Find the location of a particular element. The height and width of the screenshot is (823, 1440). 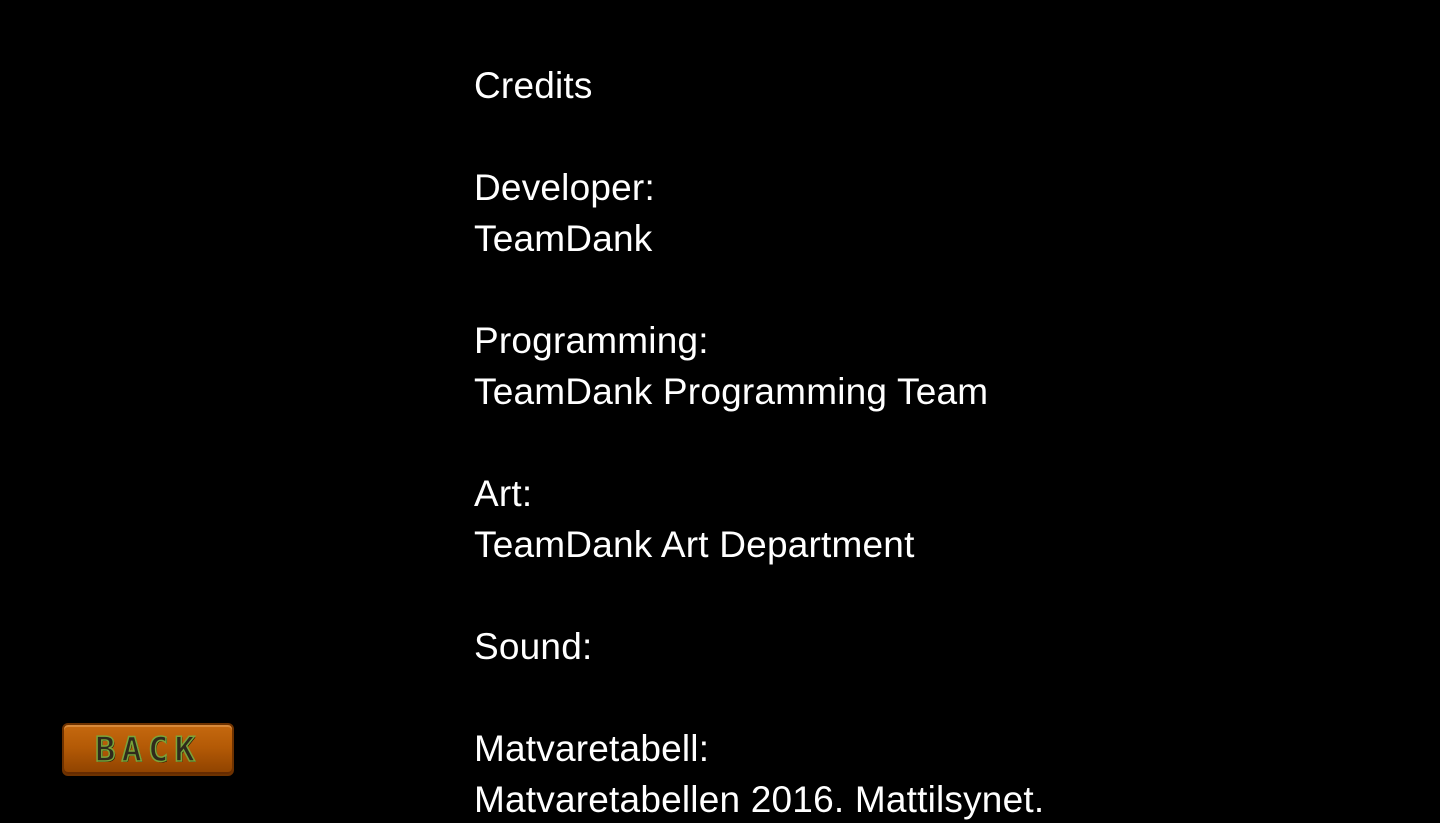

matvaretabell-heading: Matvaretabell: is located at coordinates (592, 748).